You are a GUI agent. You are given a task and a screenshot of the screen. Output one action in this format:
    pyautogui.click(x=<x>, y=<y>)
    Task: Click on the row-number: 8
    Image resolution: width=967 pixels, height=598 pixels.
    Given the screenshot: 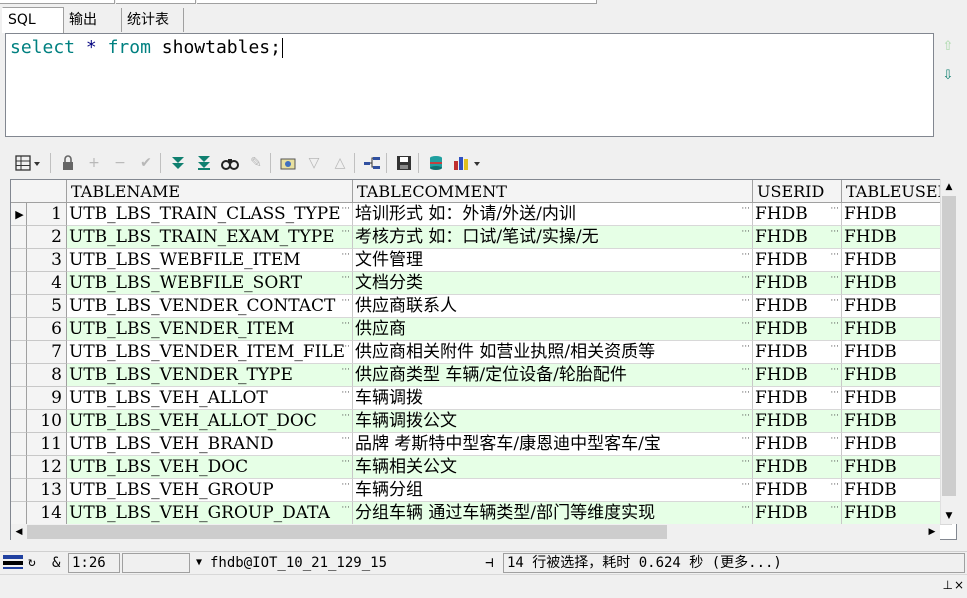 What is the action you would take?
    pyautogui.click(x=47, y=375)
    